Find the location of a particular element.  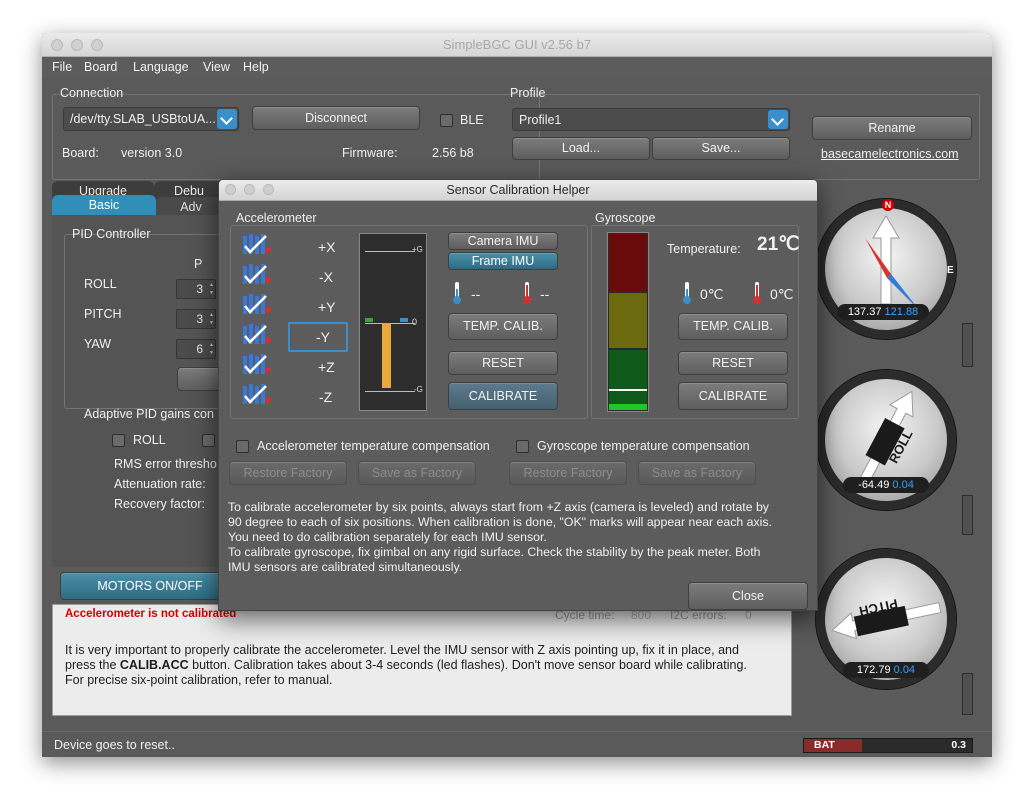

acc-reset-button: RESET is located at coordinates (503, 363).